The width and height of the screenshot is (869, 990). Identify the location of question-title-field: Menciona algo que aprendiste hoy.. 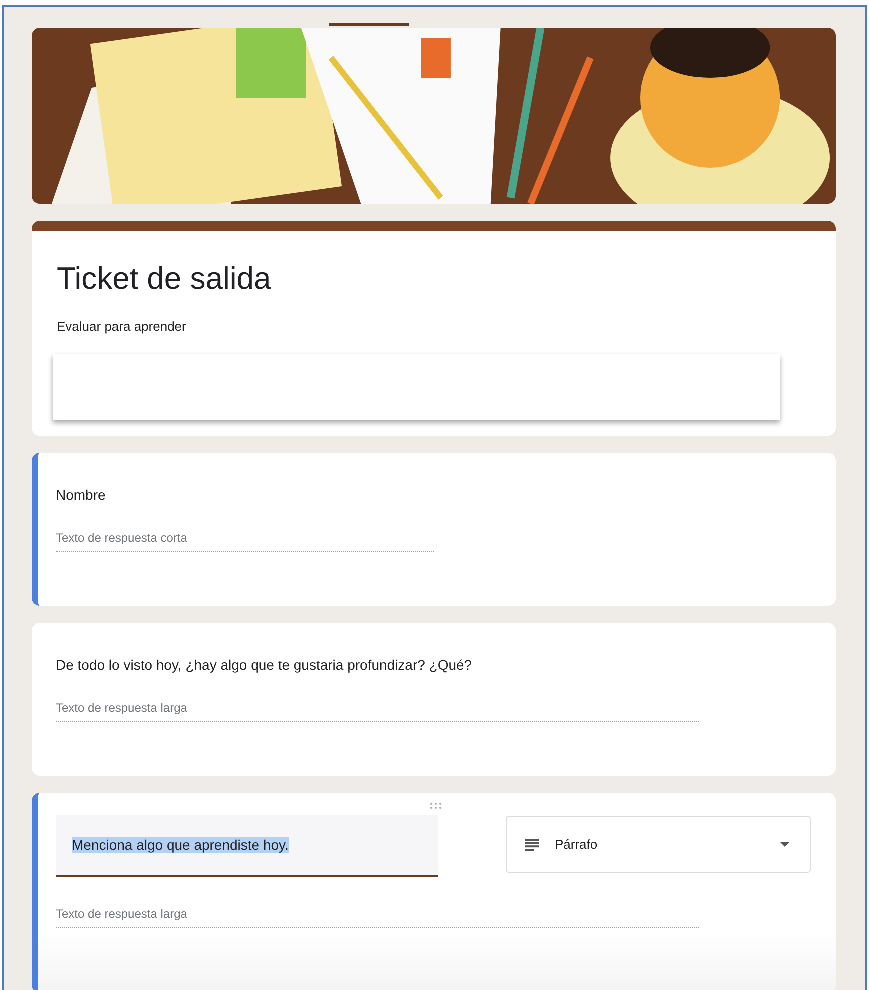
(247, 846).